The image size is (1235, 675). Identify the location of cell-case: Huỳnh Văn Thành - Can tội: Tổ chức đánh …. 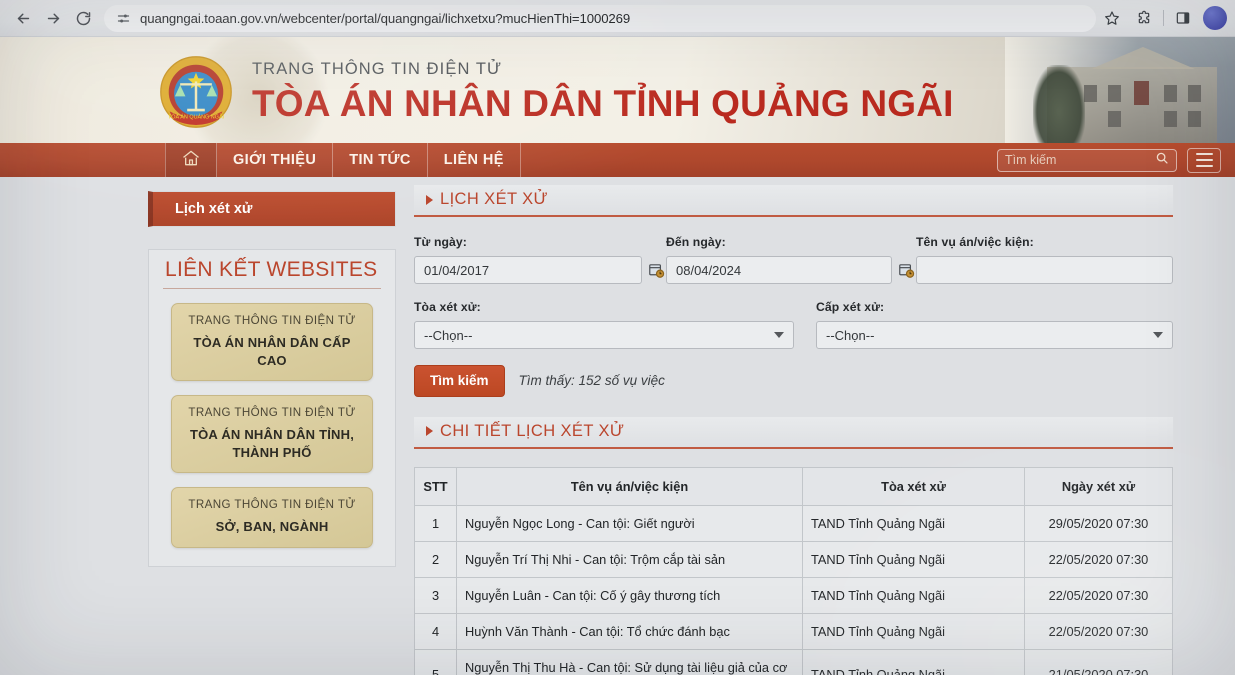
(629, 631).